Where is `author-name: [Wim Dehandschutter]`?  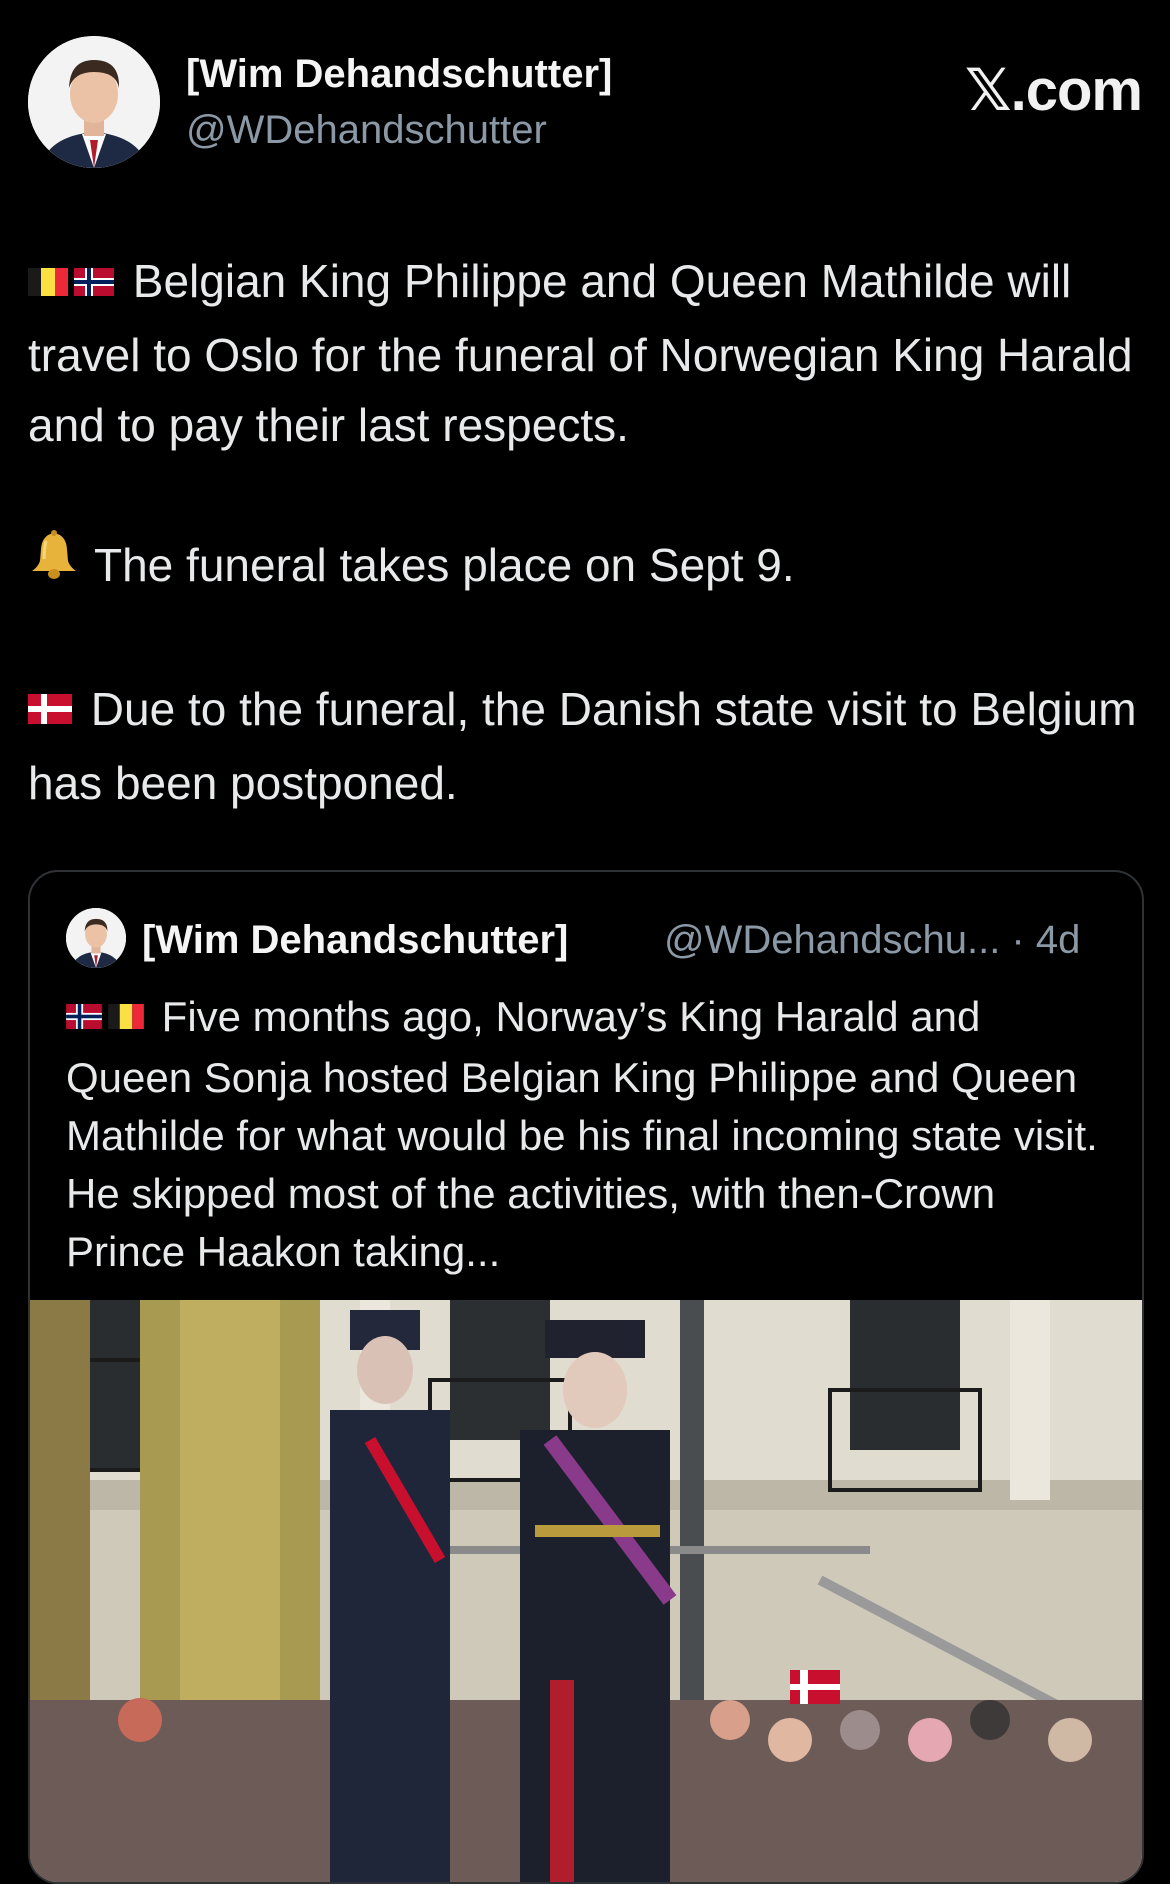
author-name: [Wim Dehandschutter] is located at coordinates (399, 74).